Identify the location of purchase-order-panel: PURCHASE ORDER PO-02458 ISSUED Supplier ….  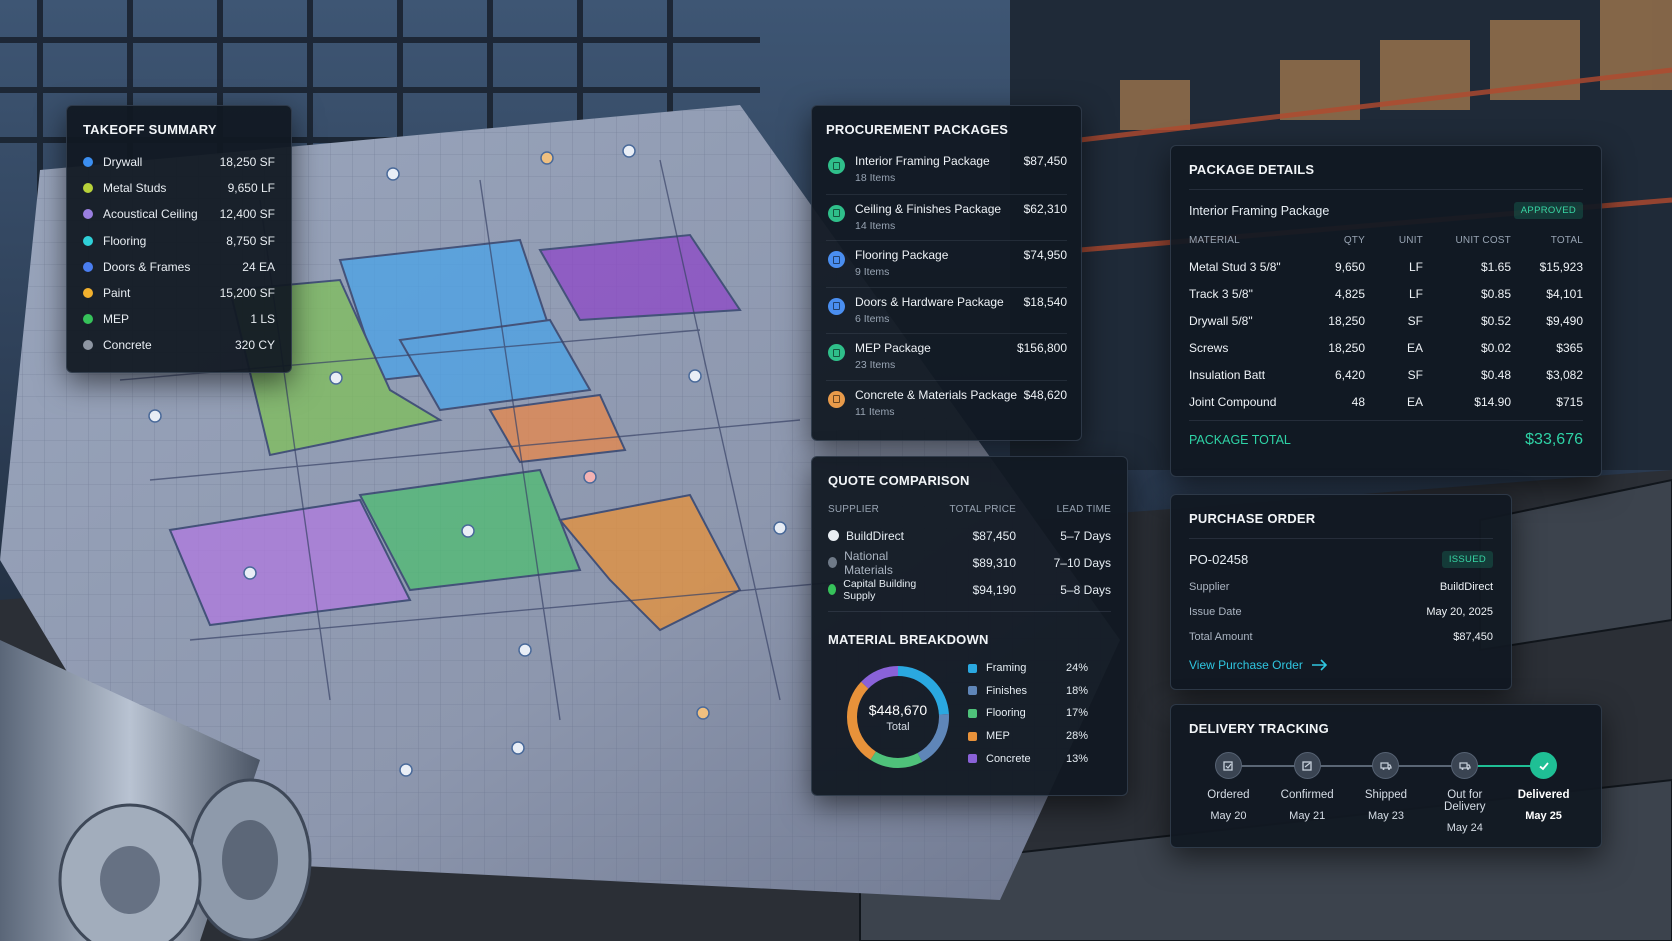
(1341, 592).